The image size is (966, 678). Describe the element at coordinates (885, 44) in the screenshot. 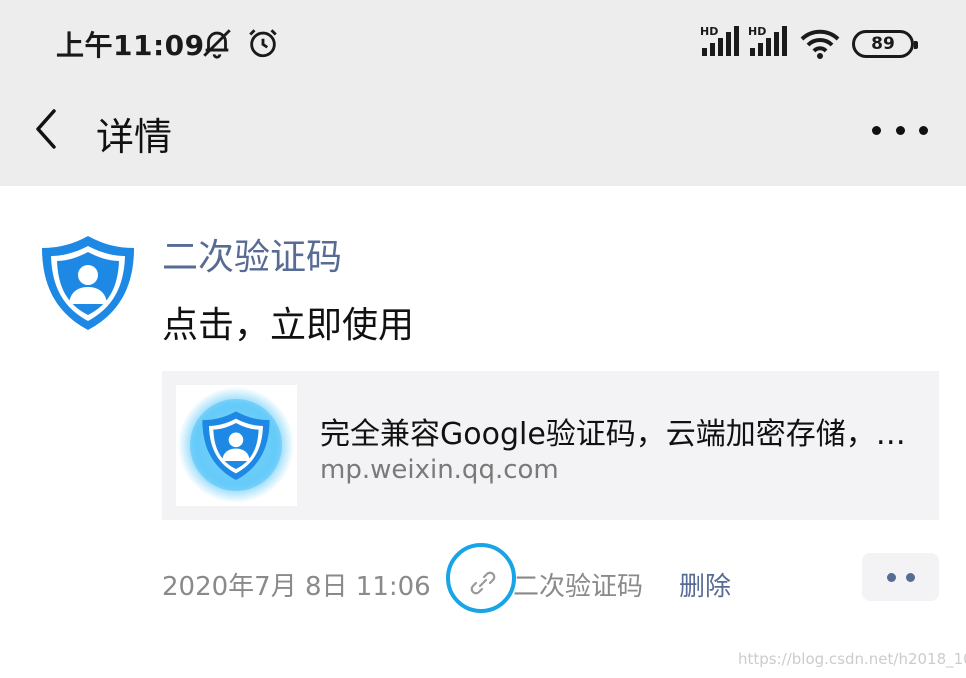

I see `battery-icon: 89` at that location.